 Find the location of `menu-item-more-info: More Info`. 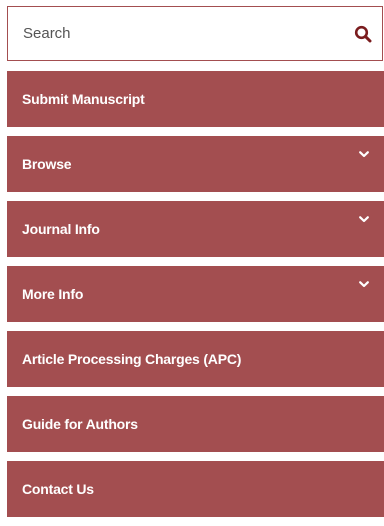

menu-item-more-info: More Info is located at coordinates (195, 294).